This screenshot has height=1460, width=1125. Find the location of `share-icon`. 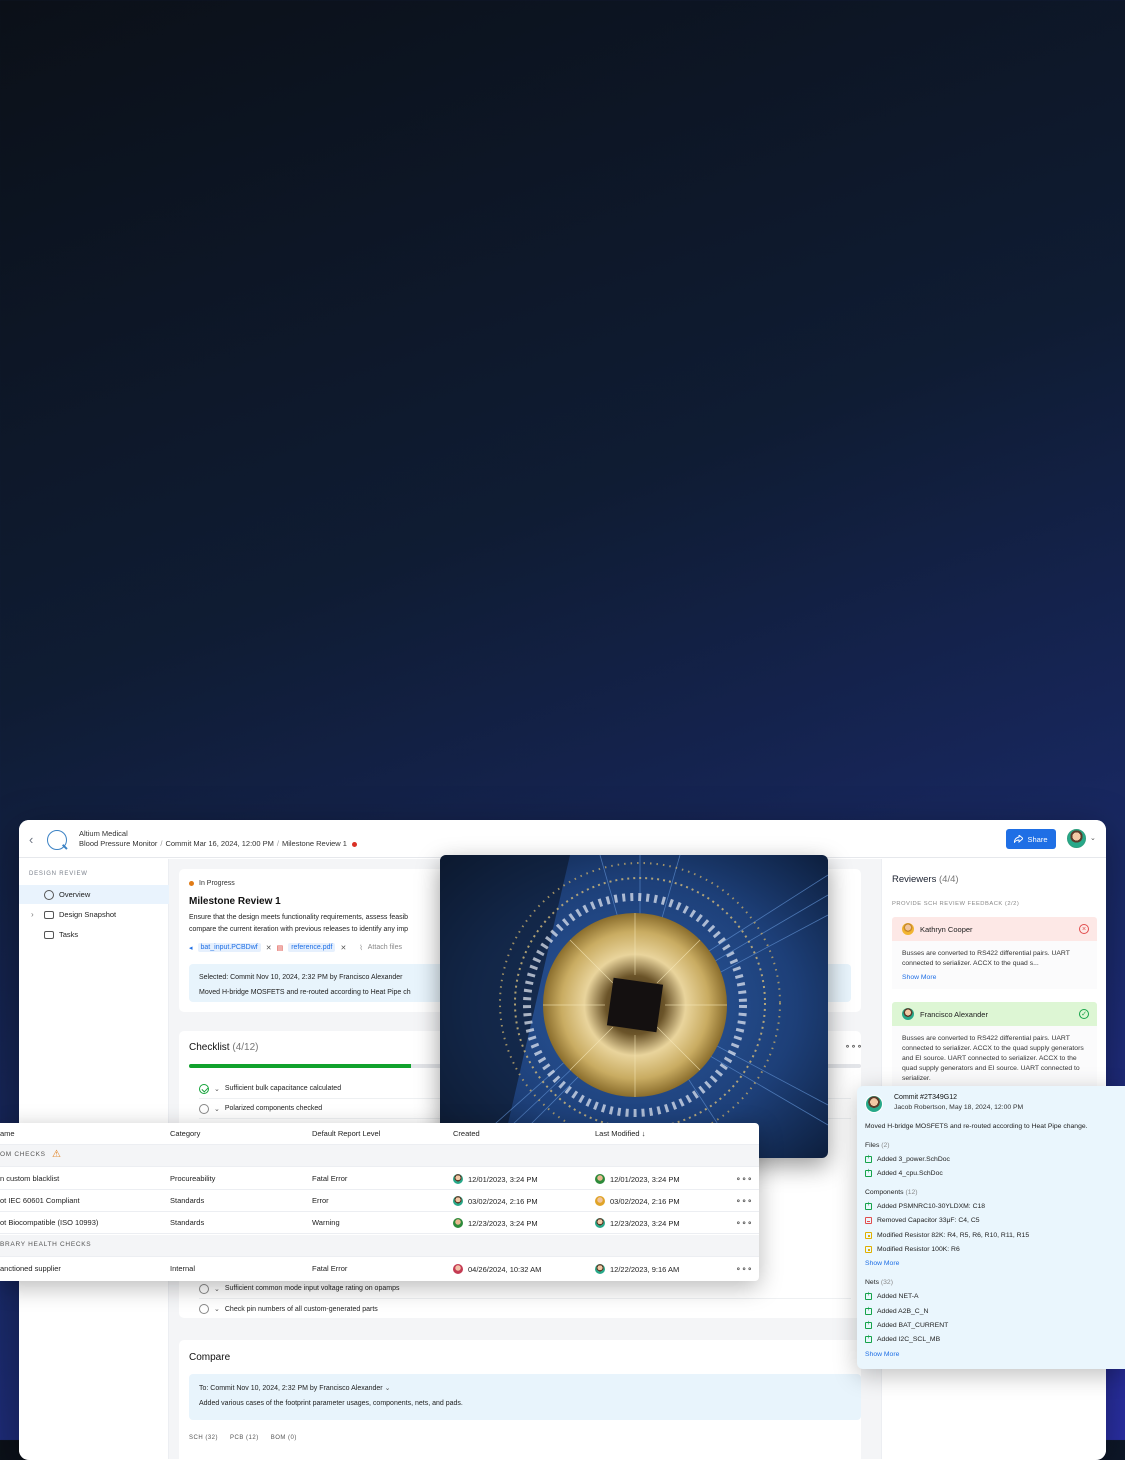

share-icon is located at coordinates (1019, 839).